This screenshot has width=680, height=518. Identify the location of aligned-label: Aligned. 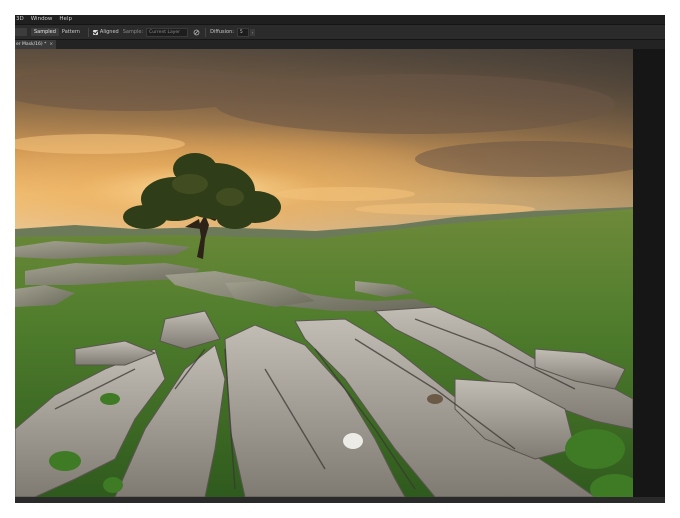
(109, 32).